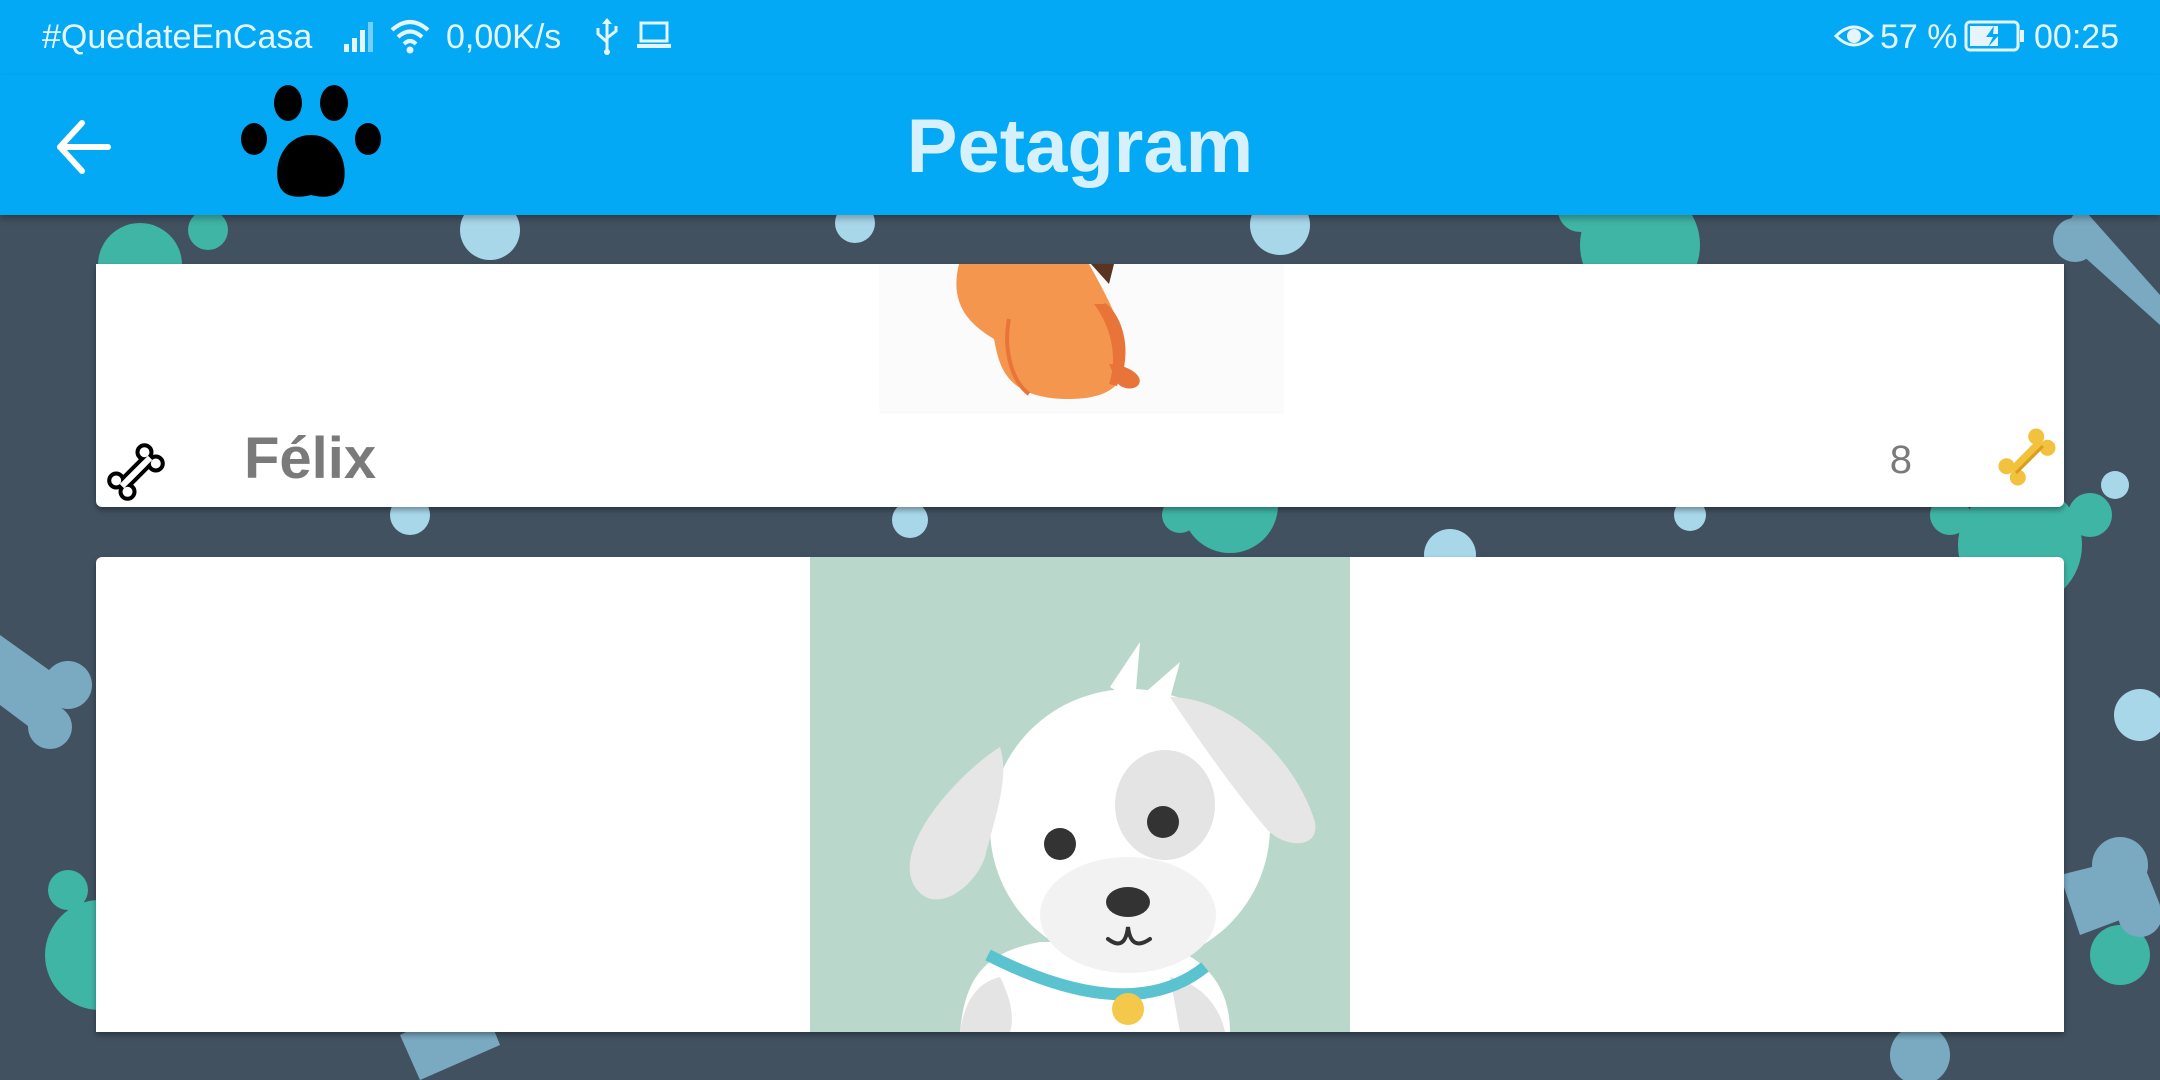 The height and width of the screenshot is (1080, 2160). I want to click on app-bar: Petagram, so click(1080, 145).